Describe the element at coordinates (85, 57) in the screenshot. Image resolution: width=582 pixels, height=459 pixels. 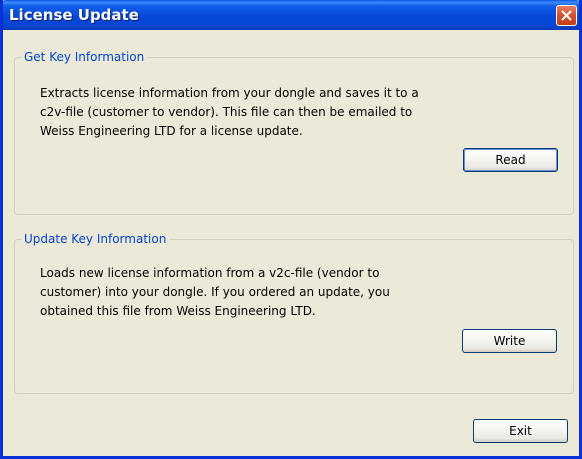
I see `get-key-information-legend: Get Key Information` at that location.